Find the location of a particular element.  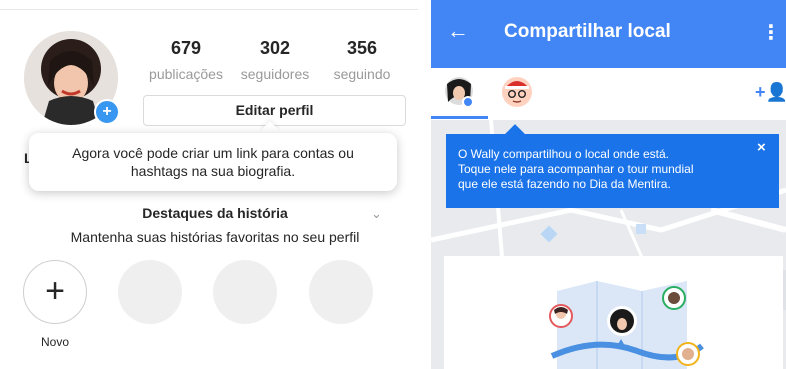

highlights-title: Destaques da história is located at coordinates (215, 213).